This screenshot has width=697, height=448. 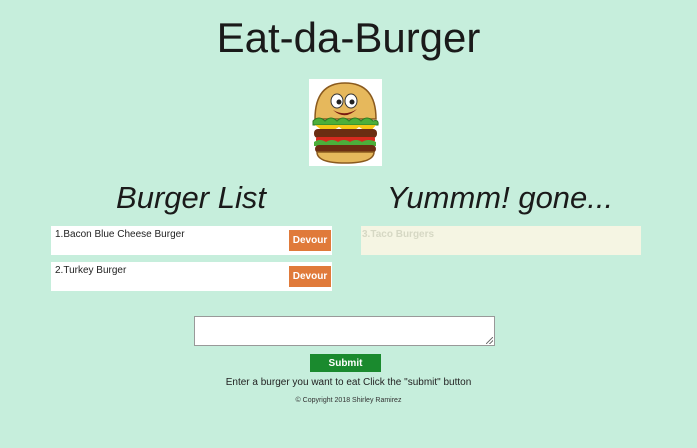 I want to click on list-item: 2.Turkey Burger Devour, so click(x=191, y=276).